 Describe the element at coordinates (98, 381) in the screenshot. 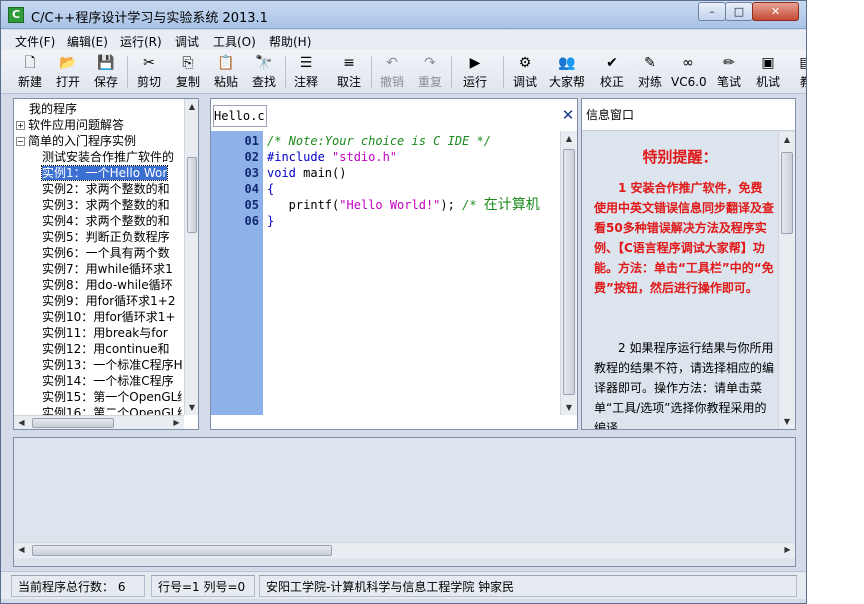

I see `tree-item: 实例14：一个标准C程序` at that location.